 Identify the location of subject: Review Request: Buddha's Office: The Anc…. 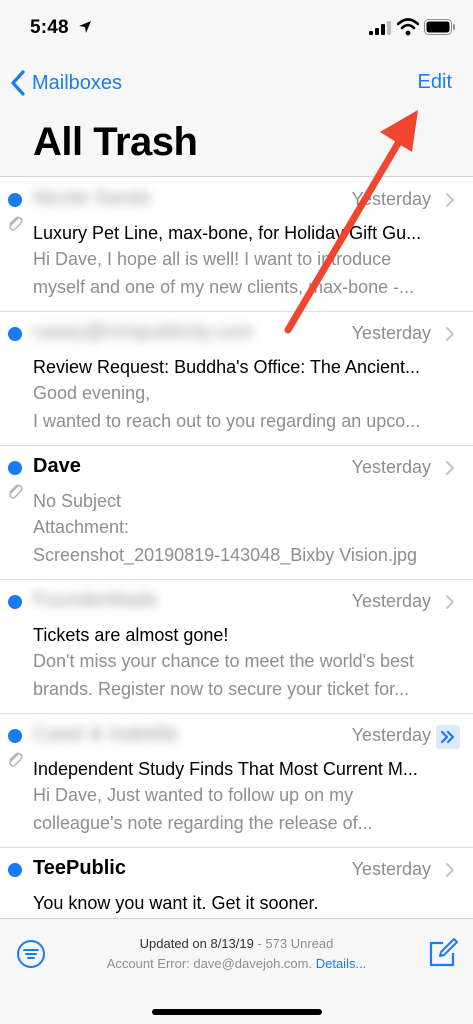
(226, 367).